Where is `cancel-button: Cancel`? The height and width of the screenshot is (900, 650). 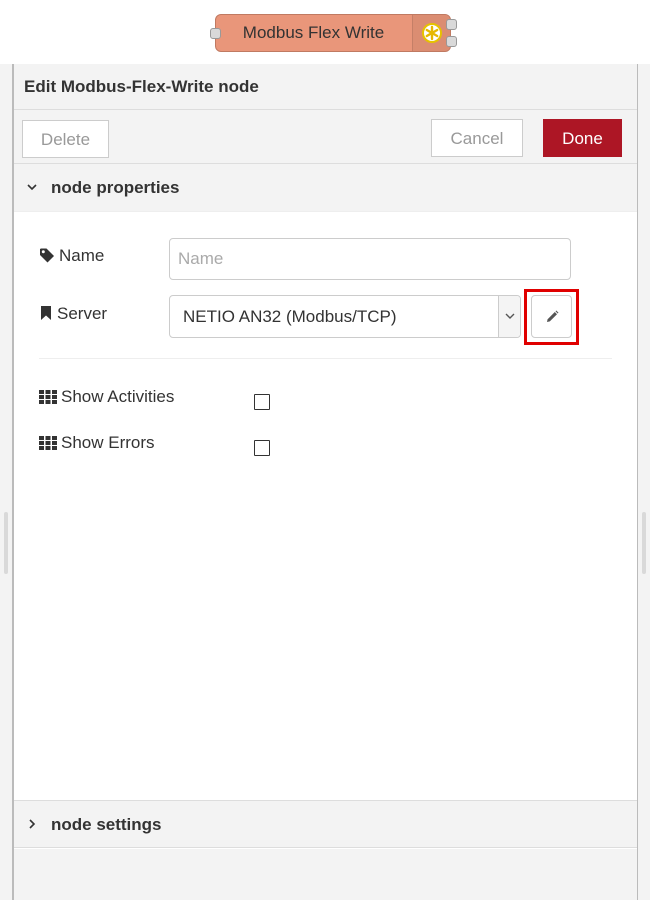
cancel-button: Cancel is located at coordinates (477, 138).